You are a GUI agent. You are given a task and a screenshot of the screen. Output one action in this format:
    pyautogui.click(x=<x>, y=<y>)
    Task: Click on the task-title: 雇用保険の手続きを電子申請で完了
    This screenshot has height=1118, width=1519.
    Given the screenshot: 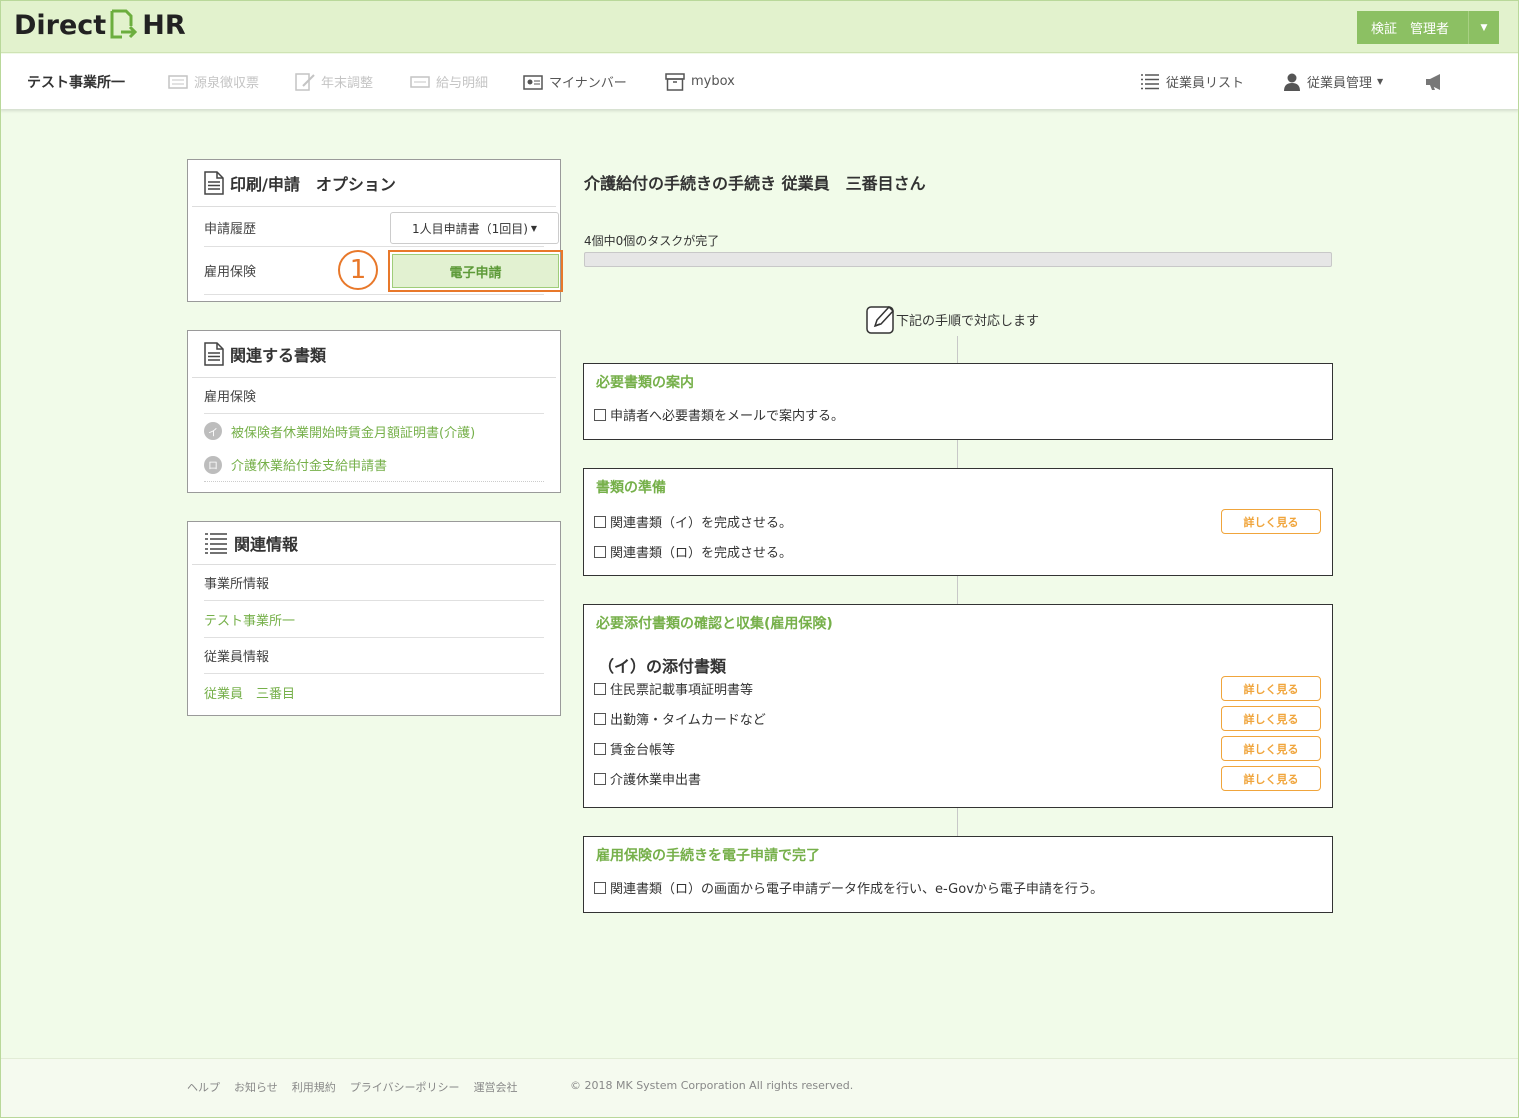 What is the action you would take?
    pyautogui.click(x=708, y=856)
    